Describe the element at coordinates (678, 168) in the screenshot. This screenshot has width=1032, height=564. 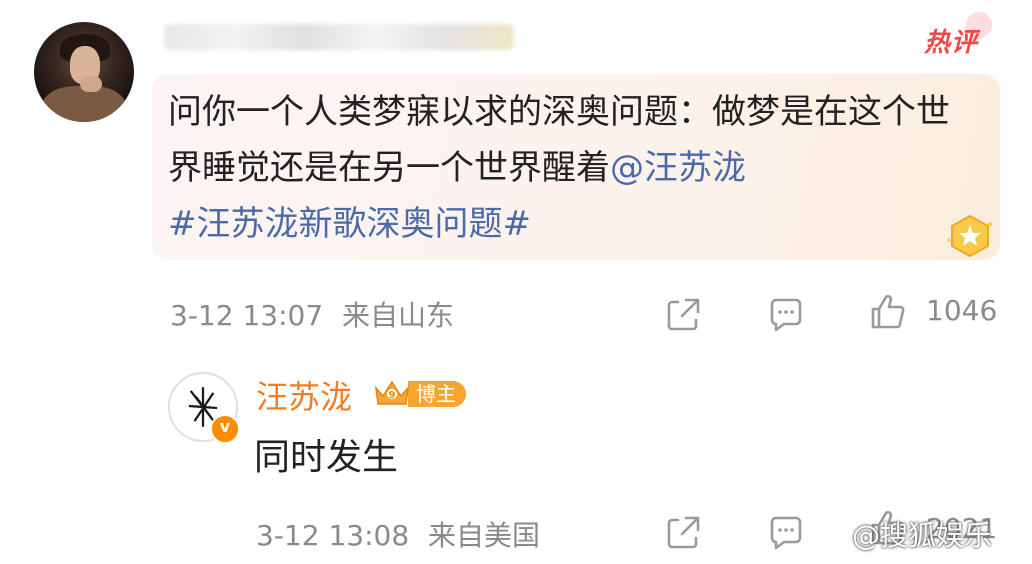
I see `mention-link: @汪苏泷` at that location.